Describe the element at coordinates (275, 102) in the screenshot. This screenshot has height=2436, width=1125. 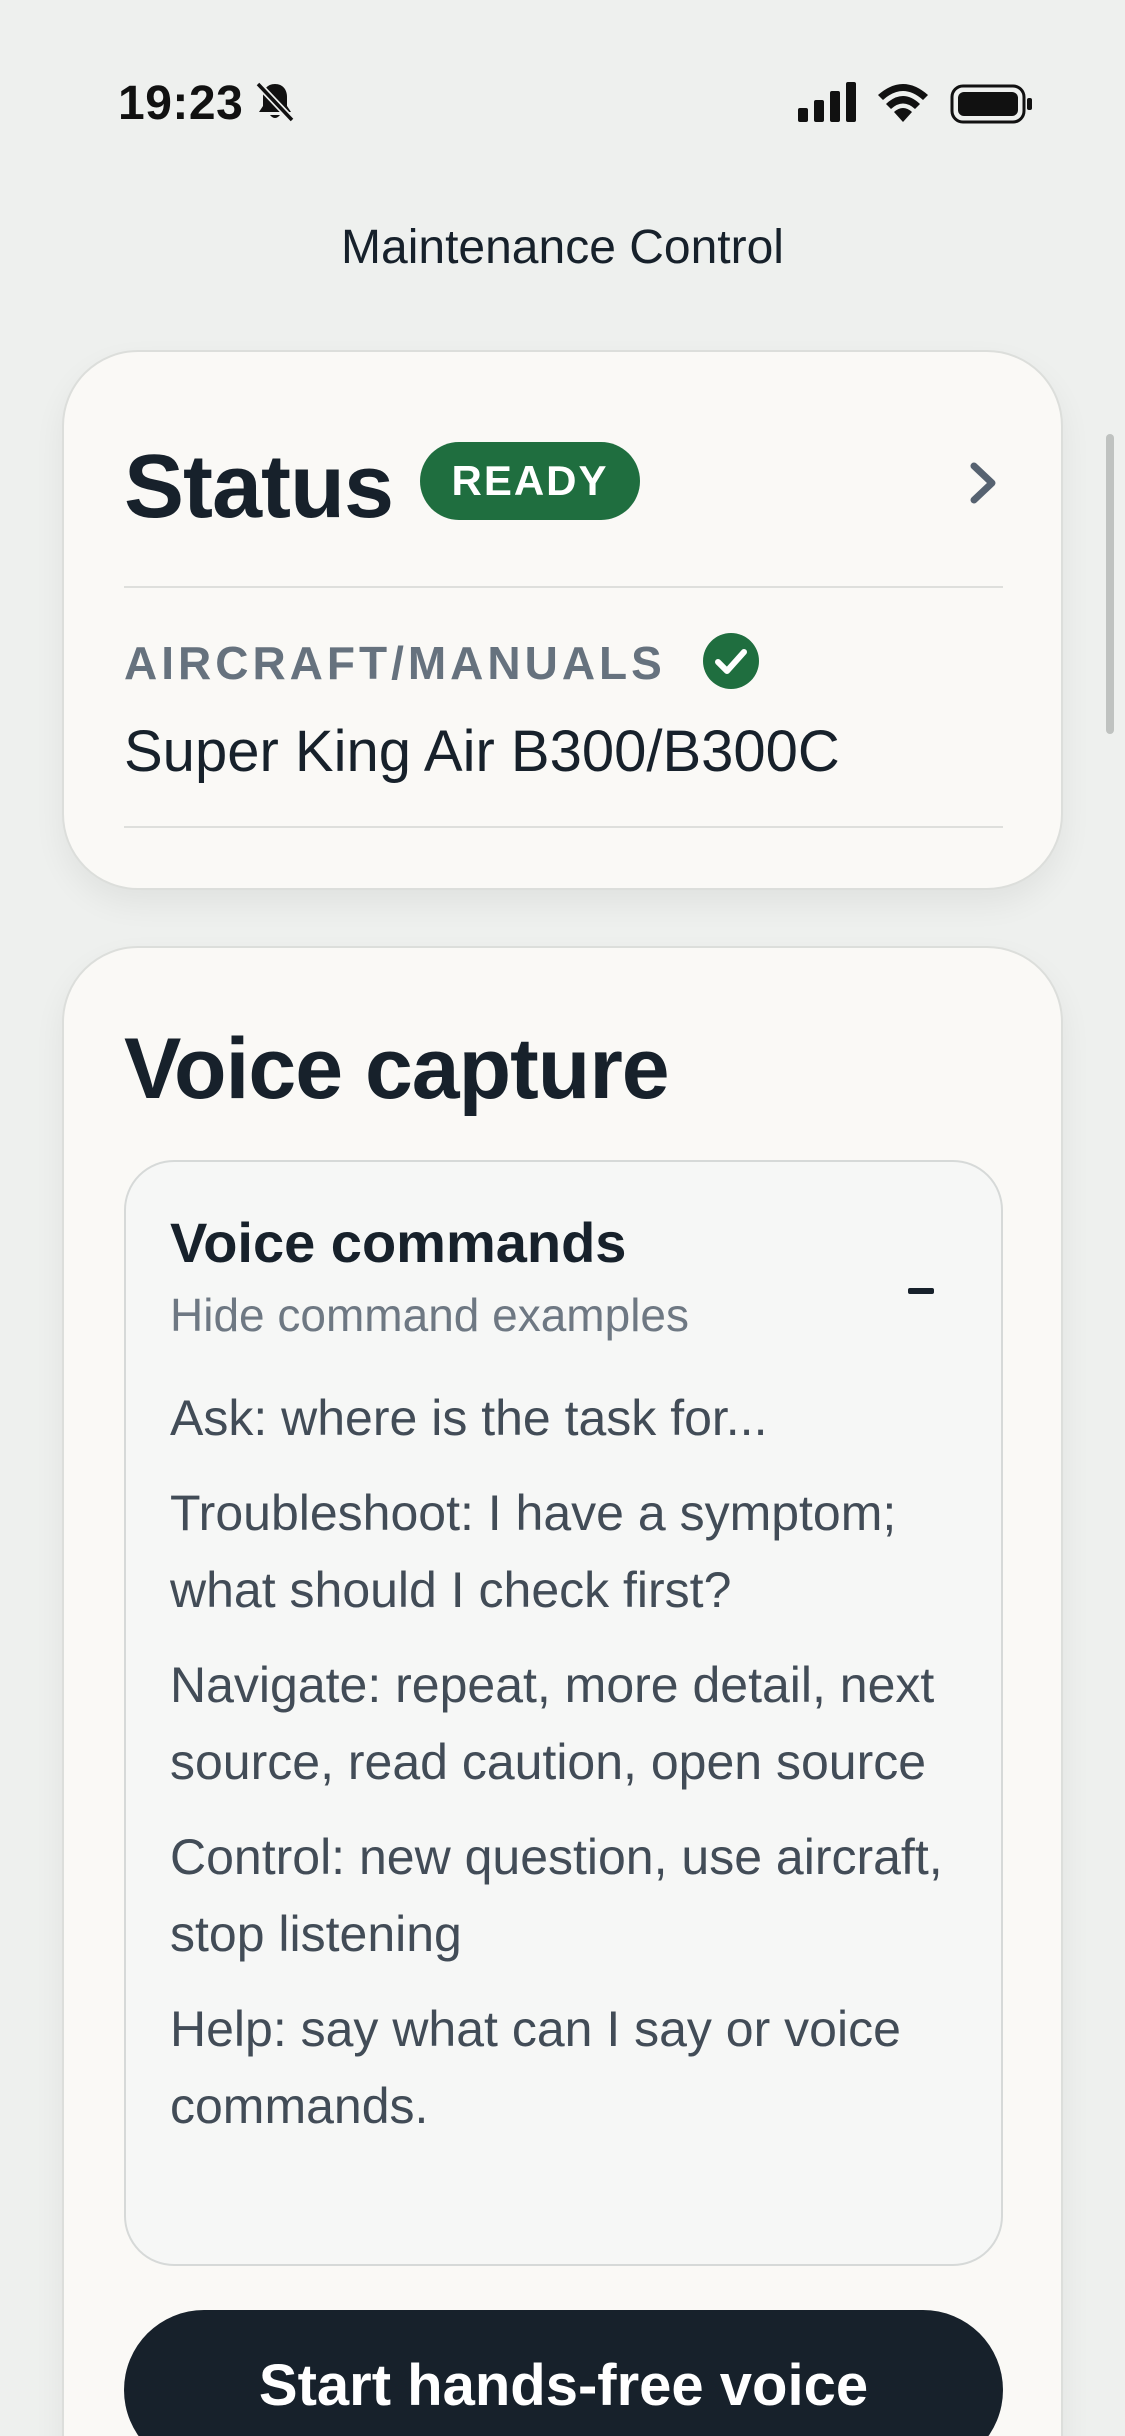
I see `bell-slash-icon` at that location.